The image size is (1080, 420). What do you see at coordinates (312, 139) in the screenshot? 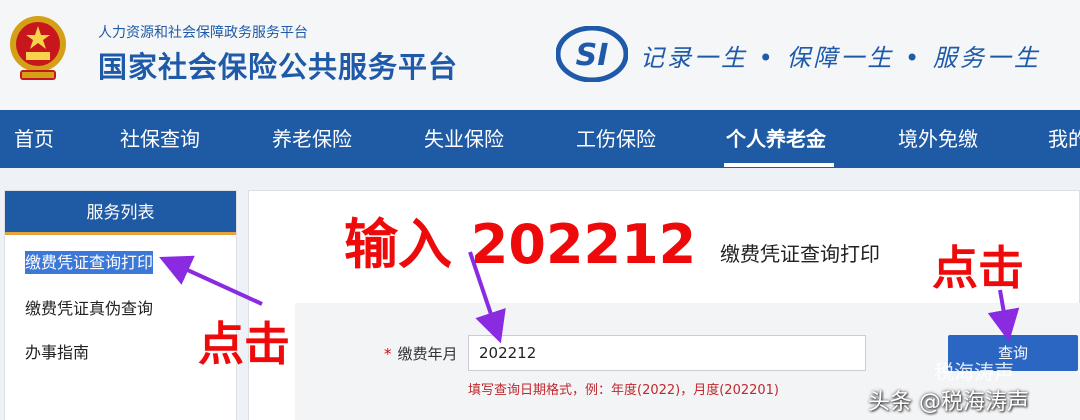
I see `nav-pension: 养老保险` at bounding box center [312, 139].